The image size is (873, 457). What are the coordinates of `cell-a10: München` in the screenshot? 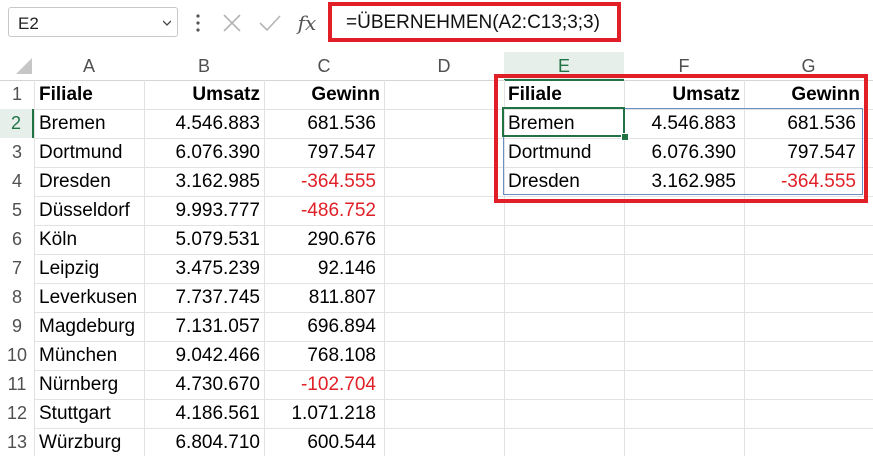 It's located at (90, 355).